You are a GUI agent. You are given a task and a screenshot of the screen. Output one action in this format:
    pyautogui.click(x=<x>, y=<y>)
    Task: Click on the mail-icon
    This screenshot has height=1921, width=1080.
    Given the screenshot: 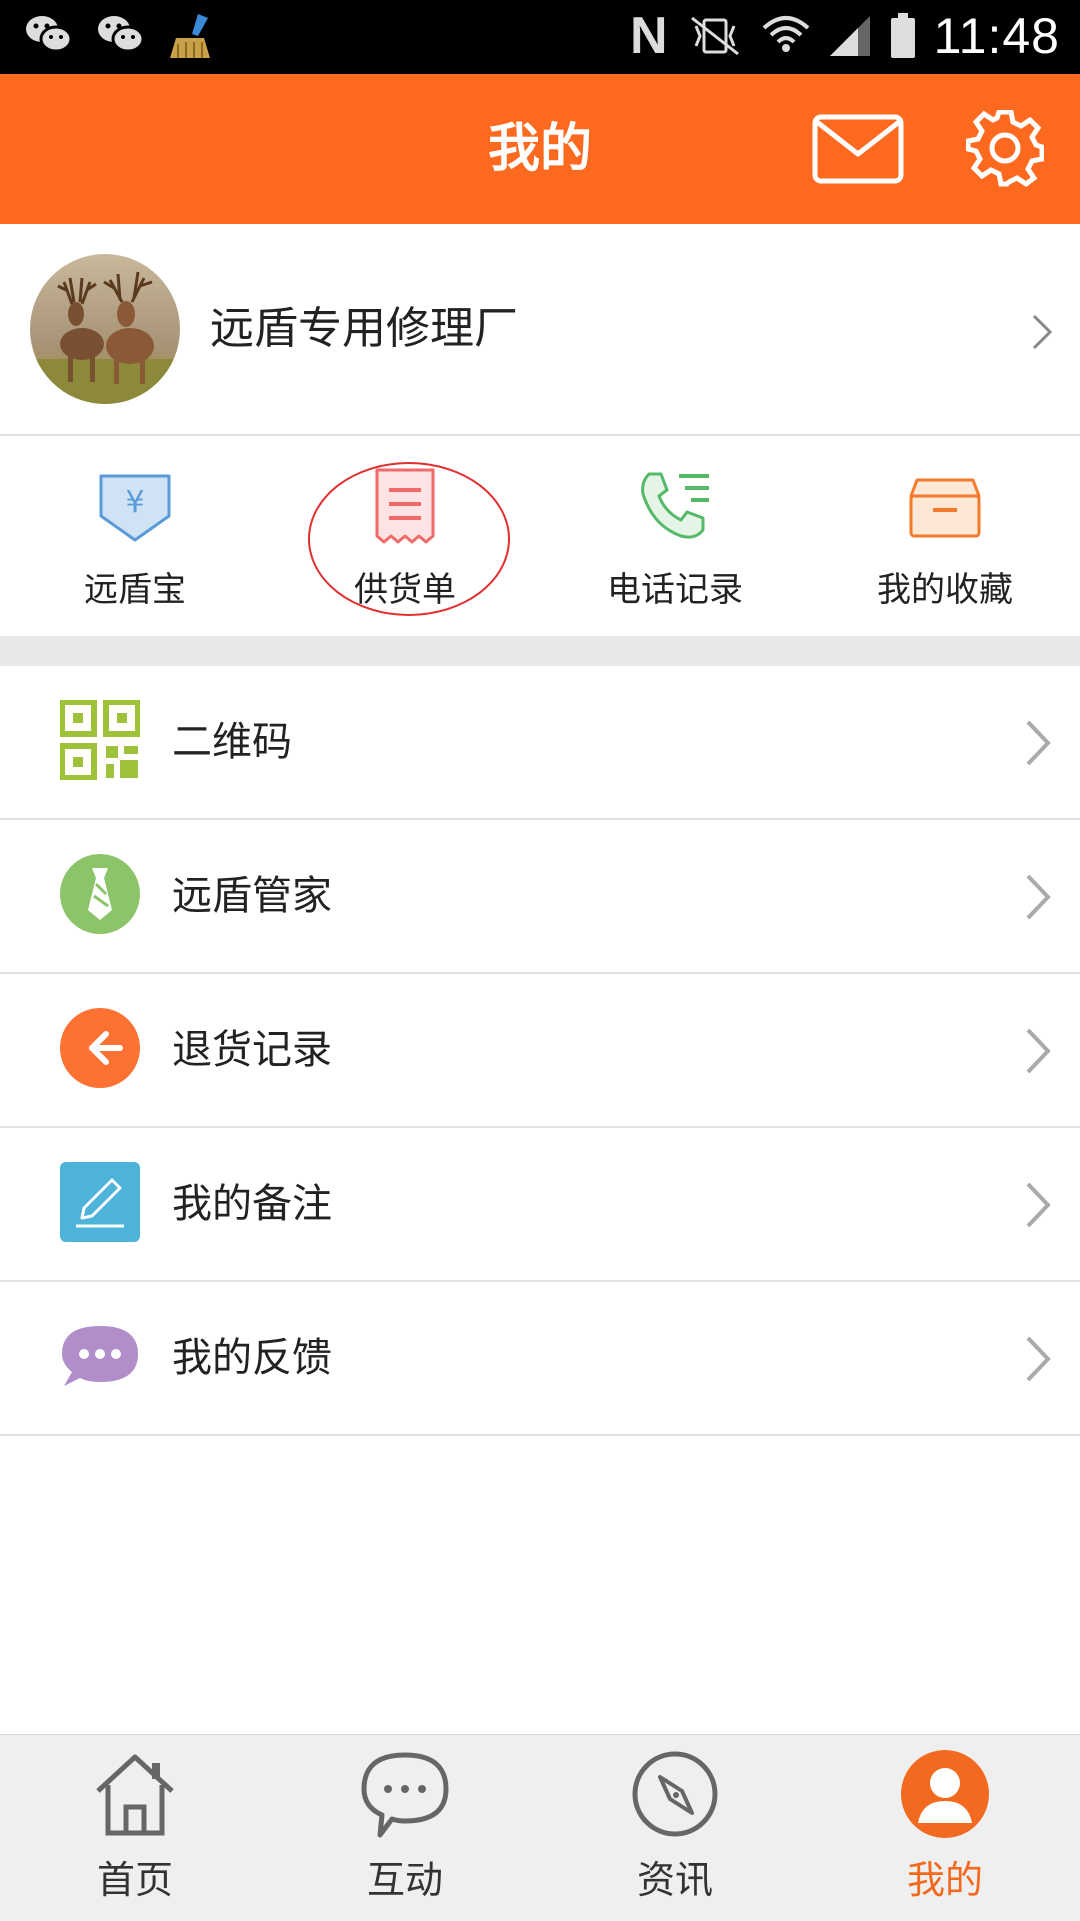 What is the action you would take?
    pyautogui.click(x=858, y=149)
    